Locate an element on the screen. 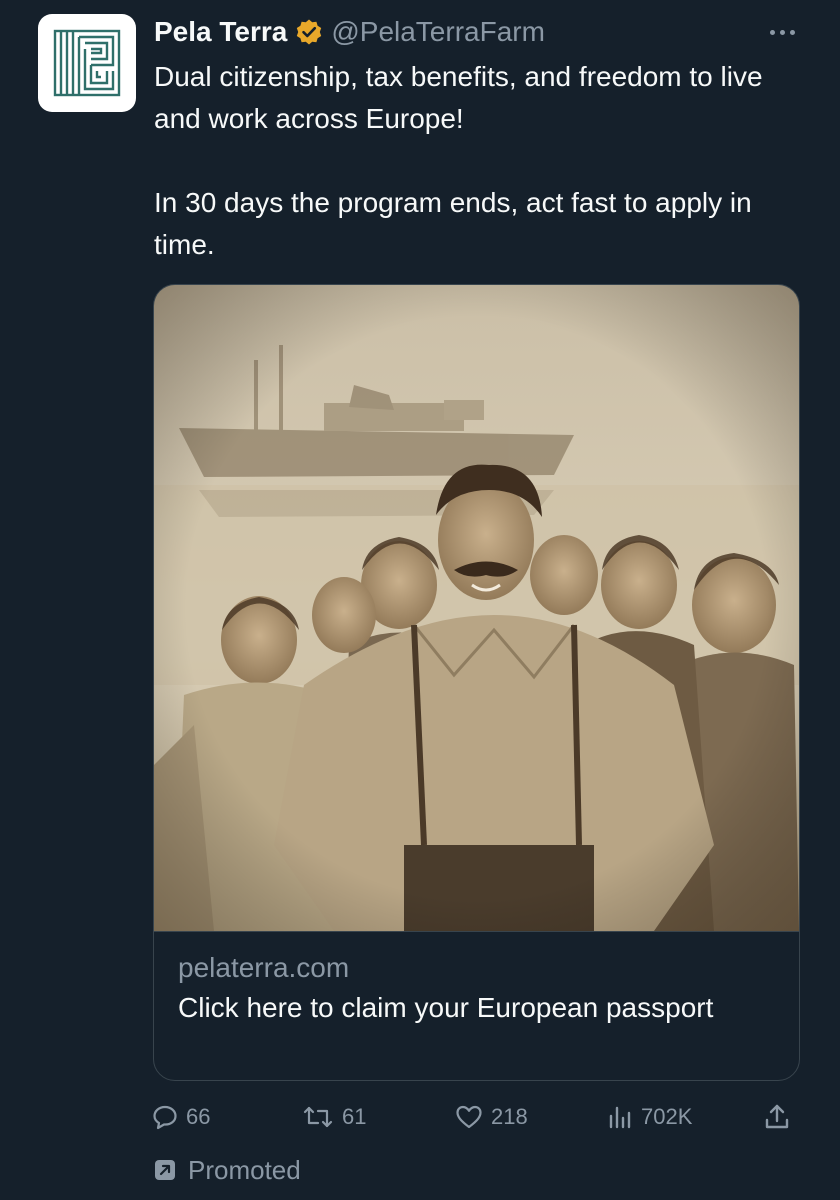 Image resolution: width=840 pixels, height=1200 pixels. action-bar: 66 61 218 702K is located at coordinates (477, 1117).